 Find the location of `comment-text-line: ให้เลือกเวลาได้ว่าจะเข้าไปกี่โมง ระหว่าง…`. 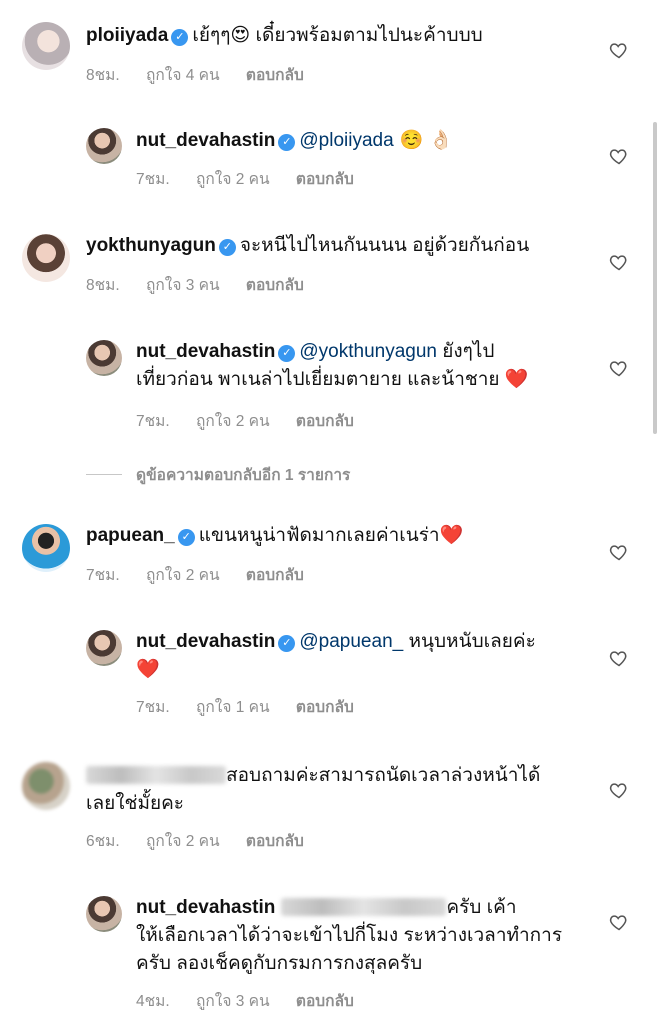

comment-text-line: ให้เลือกเวลาได้ว่าจะเข้าไปกี่โมง ระหว่าง… is located at coordinates (349, 935).